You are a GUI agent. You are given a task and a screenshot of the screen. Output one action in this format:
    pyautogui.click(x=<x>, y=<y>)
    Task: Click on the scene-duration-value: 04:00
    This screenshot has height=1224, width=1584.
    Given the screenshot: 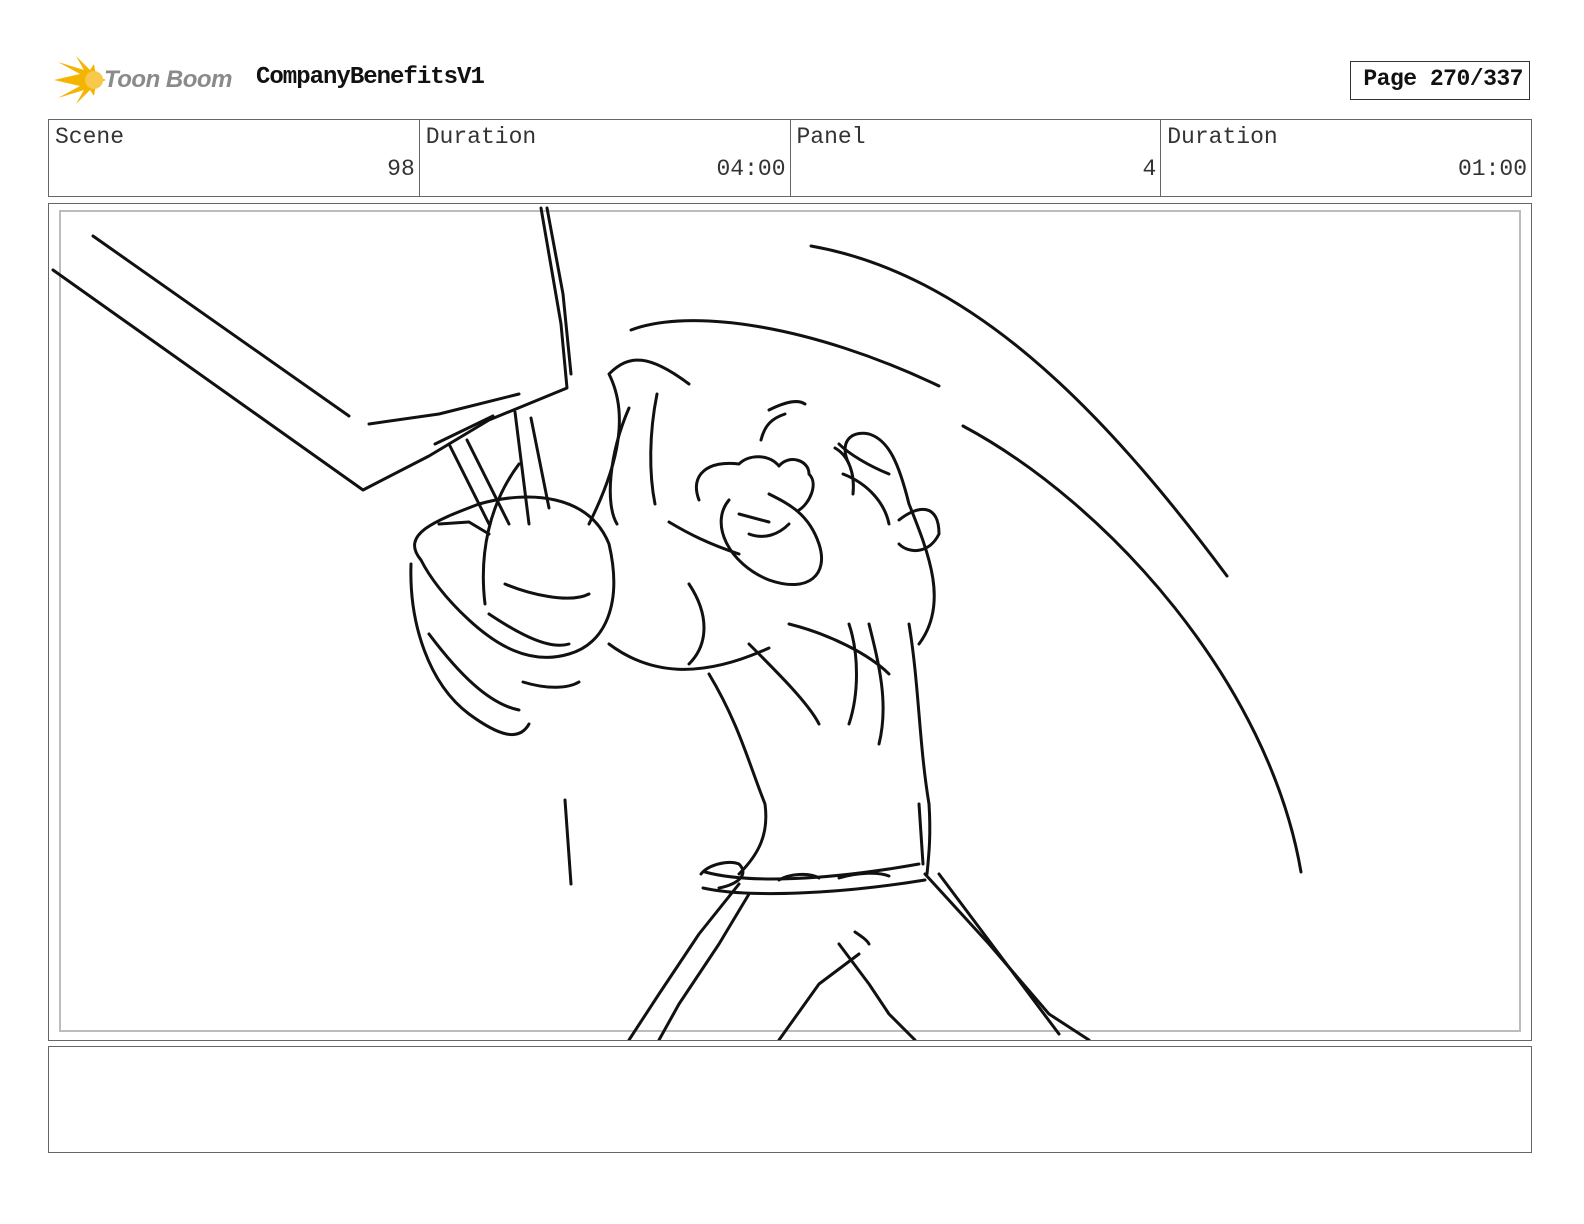 What is the action you would take?
    pyautogui.click(x=751, y=169)
    